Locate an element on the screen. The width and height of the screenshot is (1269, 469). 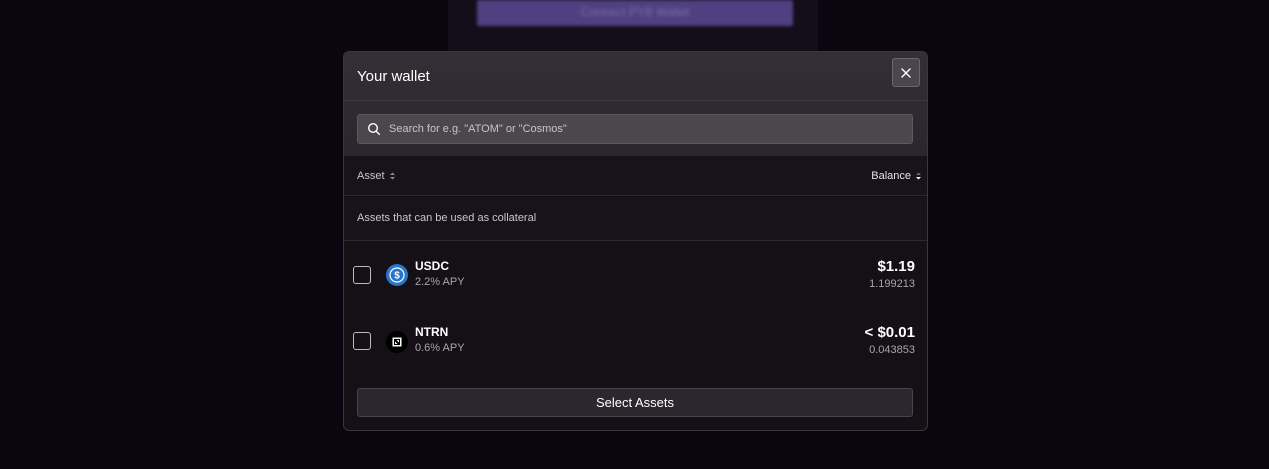
column-header-balance-label: Balance is located at coordinates (891, 176).